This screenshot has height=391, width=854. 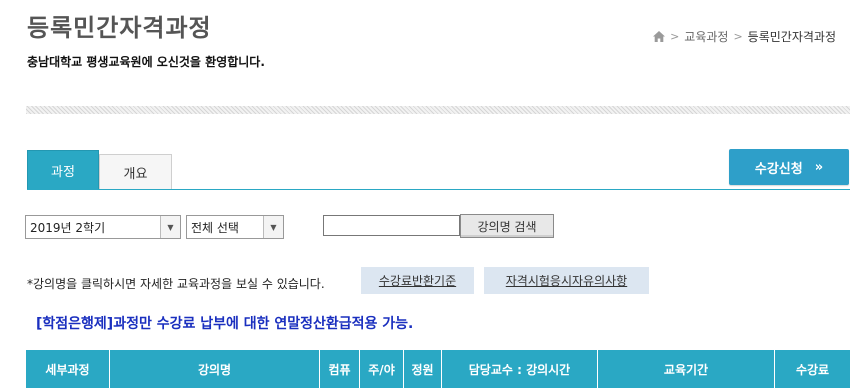 What do you see at coordinates (417, 280) in the screenshot?
I see `refund-policy-button: 수강료반환기준` at bounding box center [417, 280].